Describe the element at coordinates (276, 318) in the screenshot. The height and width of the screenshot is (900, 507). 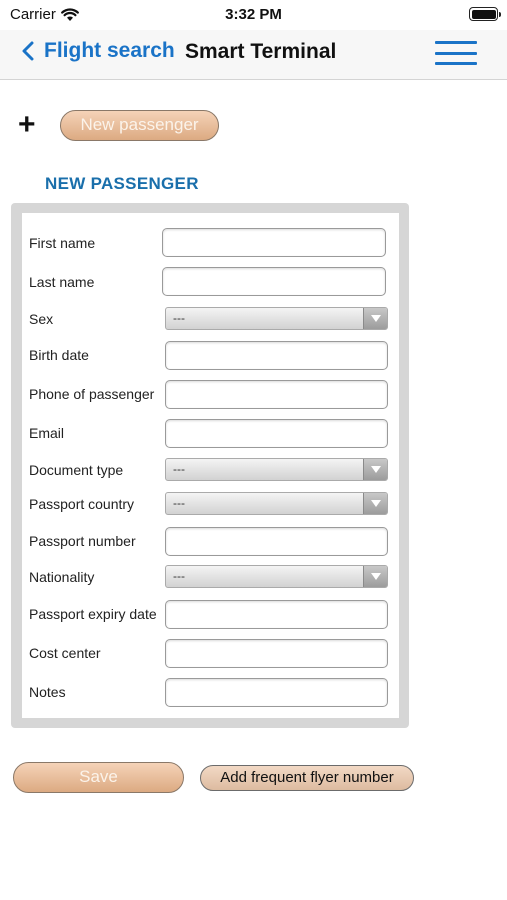
I see `sex-select: ---` at that location.